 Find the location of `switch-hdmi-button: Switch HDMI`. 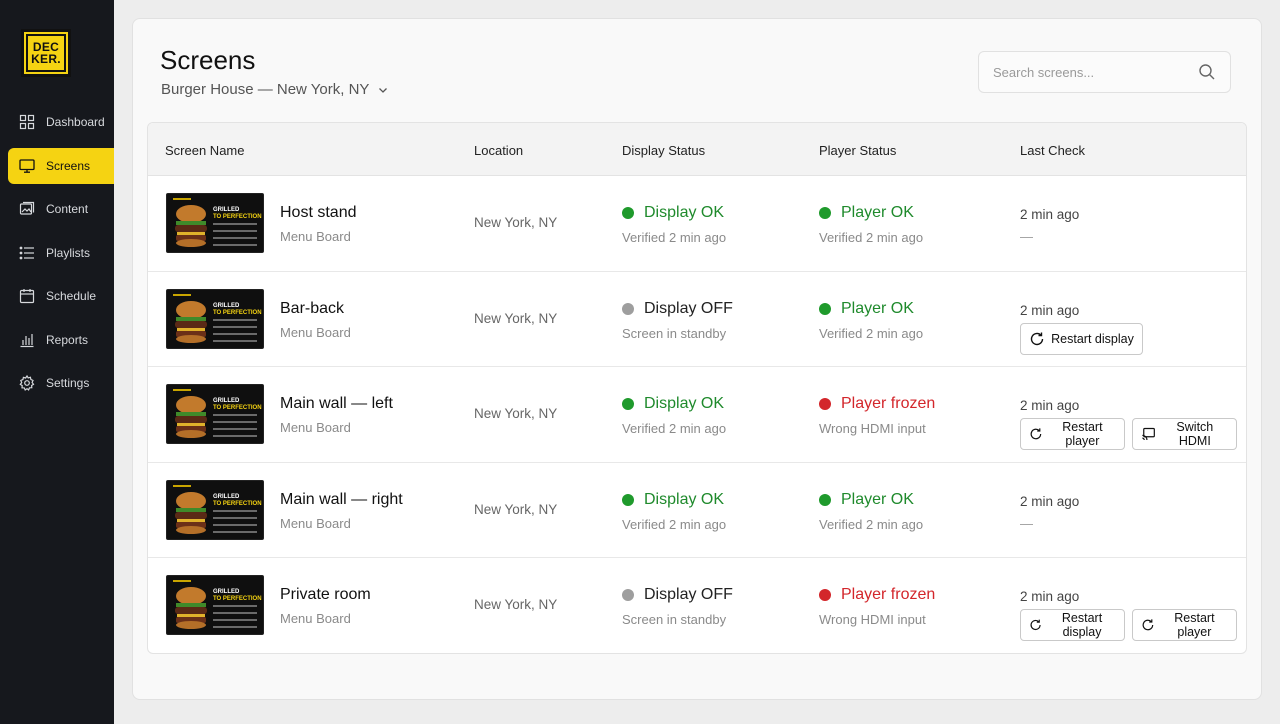

switch-hdmi-button: Switch HDMI is located at coordinates (1184, 434).